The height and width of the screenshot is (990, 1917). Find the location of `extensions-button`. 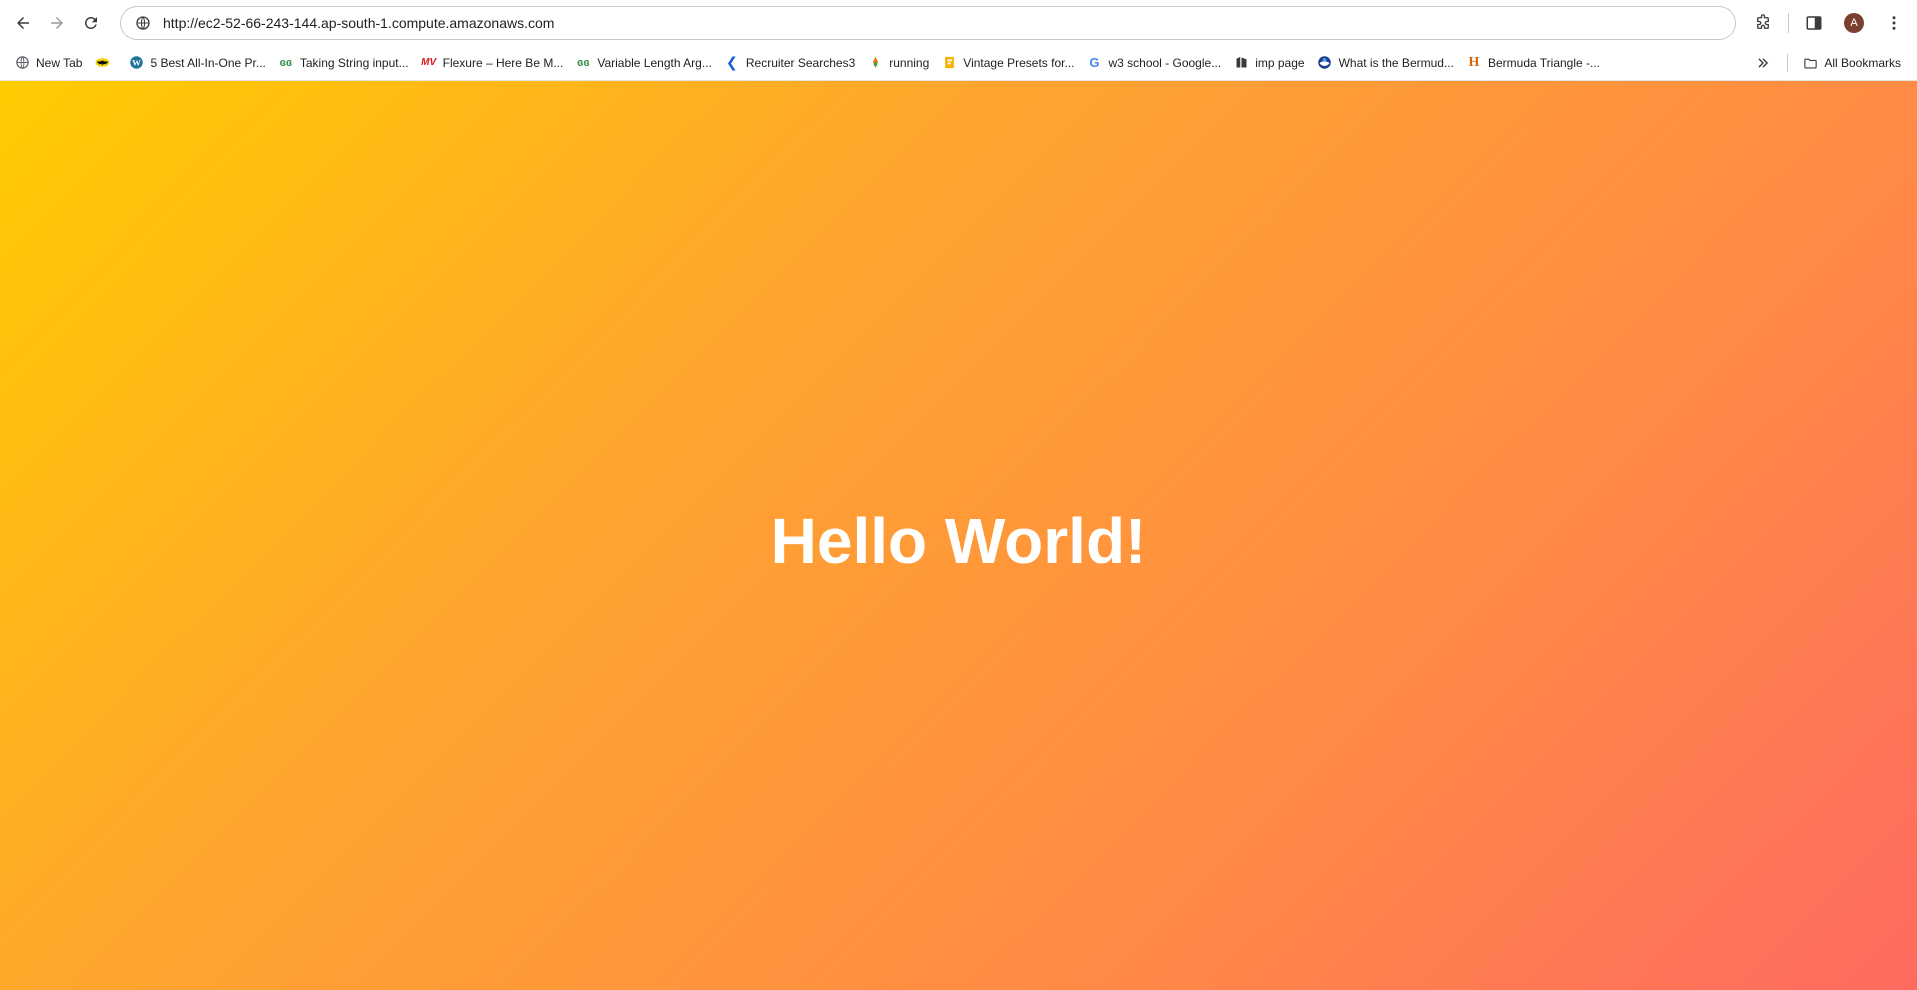

extensions-button is located at coordinates (1763, 23).